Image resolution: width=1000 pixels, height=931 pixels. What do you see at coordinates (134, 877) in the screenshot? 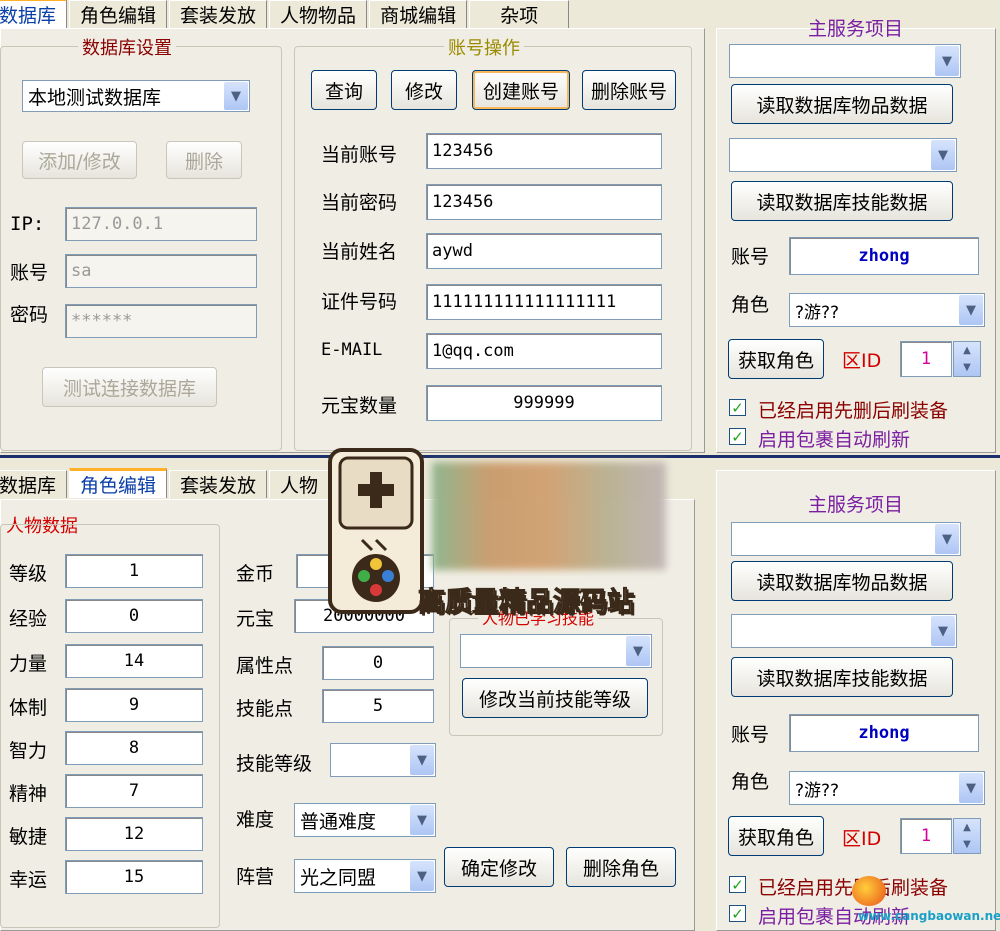
I see `stat-luck-field: 15` at bounding box center [134, 877].